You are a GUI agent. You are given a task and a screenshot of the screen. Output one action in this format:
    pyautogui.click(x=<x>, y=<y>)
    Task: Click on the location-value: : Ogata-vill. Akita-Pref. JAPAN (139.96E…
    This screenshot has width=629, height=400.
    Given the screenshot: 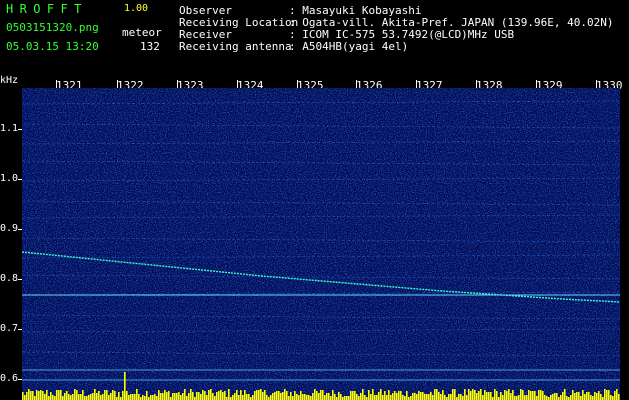 What is the action you would take?
    pyautogui.click(x=451, y=22)
    